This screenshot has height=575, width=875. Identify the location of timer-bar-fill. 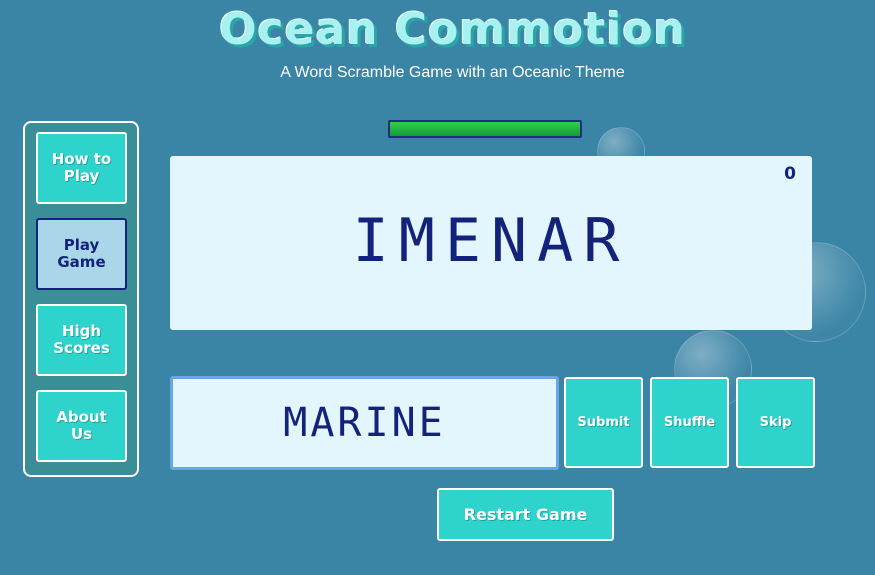
(485, 129).